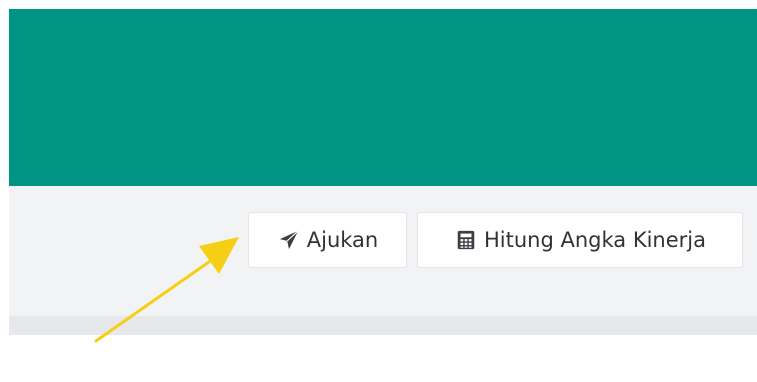 The width and height of the screenshot is (757, 382). What do you see at coordinates (466, 240) in the screenshot?
I see `calculator-icon` at bounding box center [466, 240].